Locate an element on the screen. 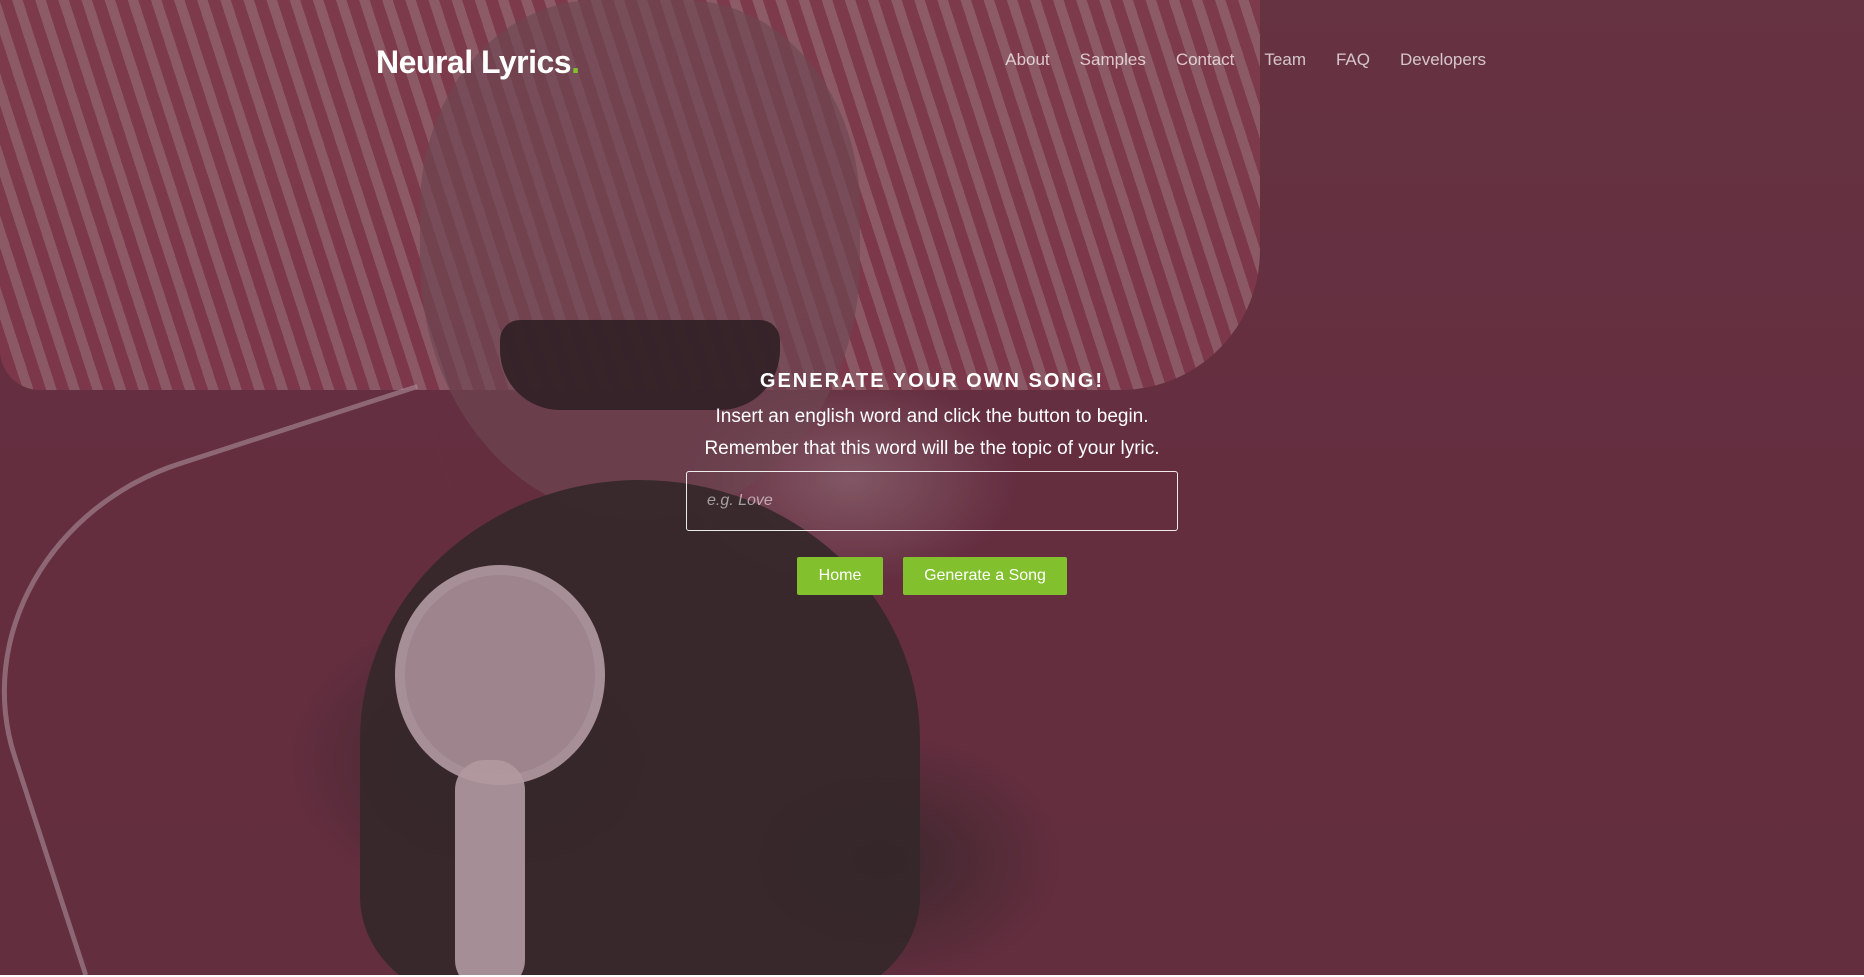 The image size is (1864, 977). brand-logo: Neural Lyrics. is located at coordinates (478, 62).